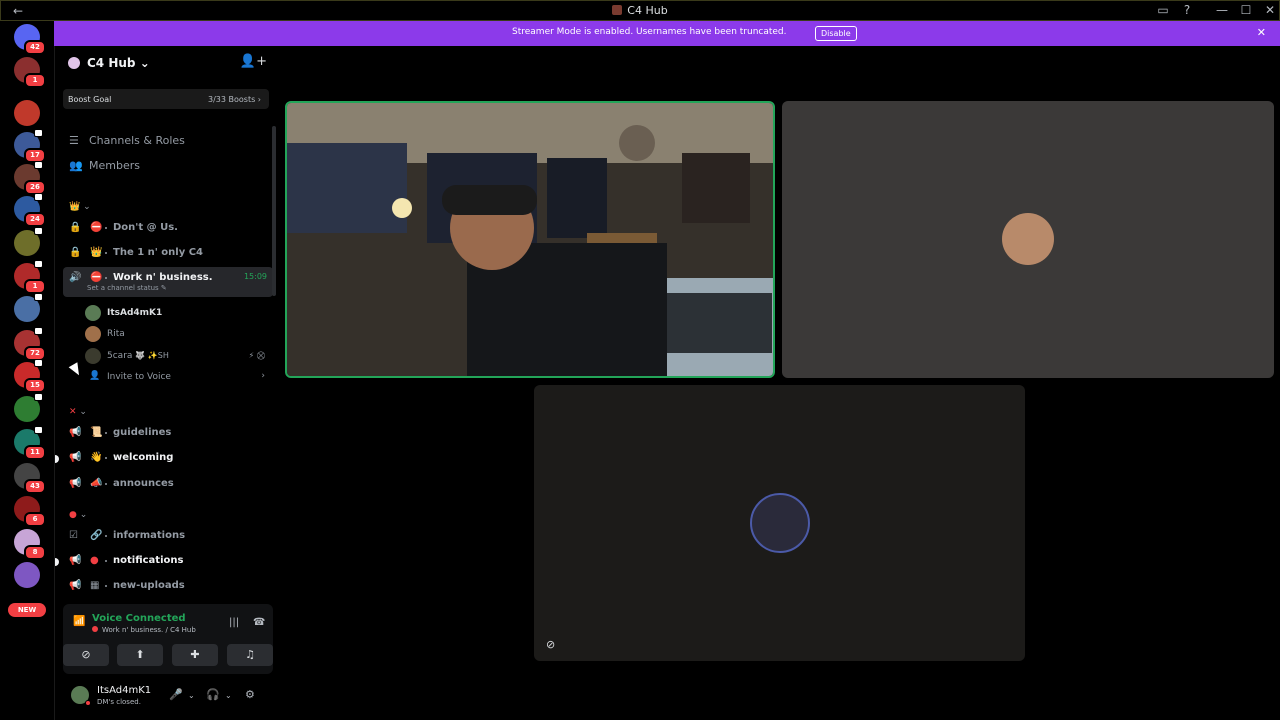  Describe the element at coordinates (1270, 10) in the screenshot. I see `close-window-button: ✕` at that location.